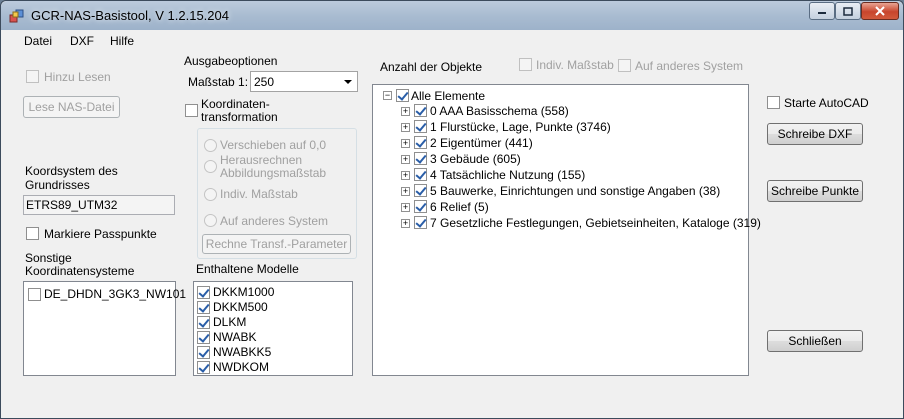 The height and width of the screenshot is (419, 904). I want to click on indiv-massstab-label: Indiv. Maßstab, so click(259, 194).